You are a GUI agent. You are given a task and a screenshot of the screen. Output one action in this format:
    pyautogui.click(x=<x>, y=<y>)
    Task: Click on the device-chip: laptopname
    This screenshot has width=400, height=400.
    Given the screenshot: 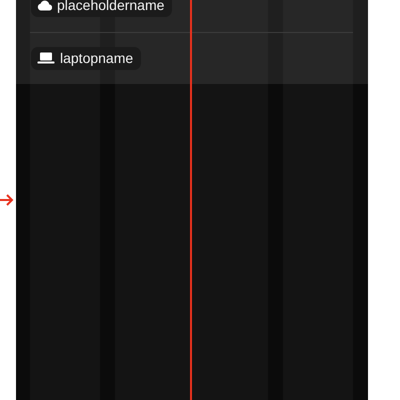 What is the action you would take?
    pyautogui.click(x=86, y=58)
    